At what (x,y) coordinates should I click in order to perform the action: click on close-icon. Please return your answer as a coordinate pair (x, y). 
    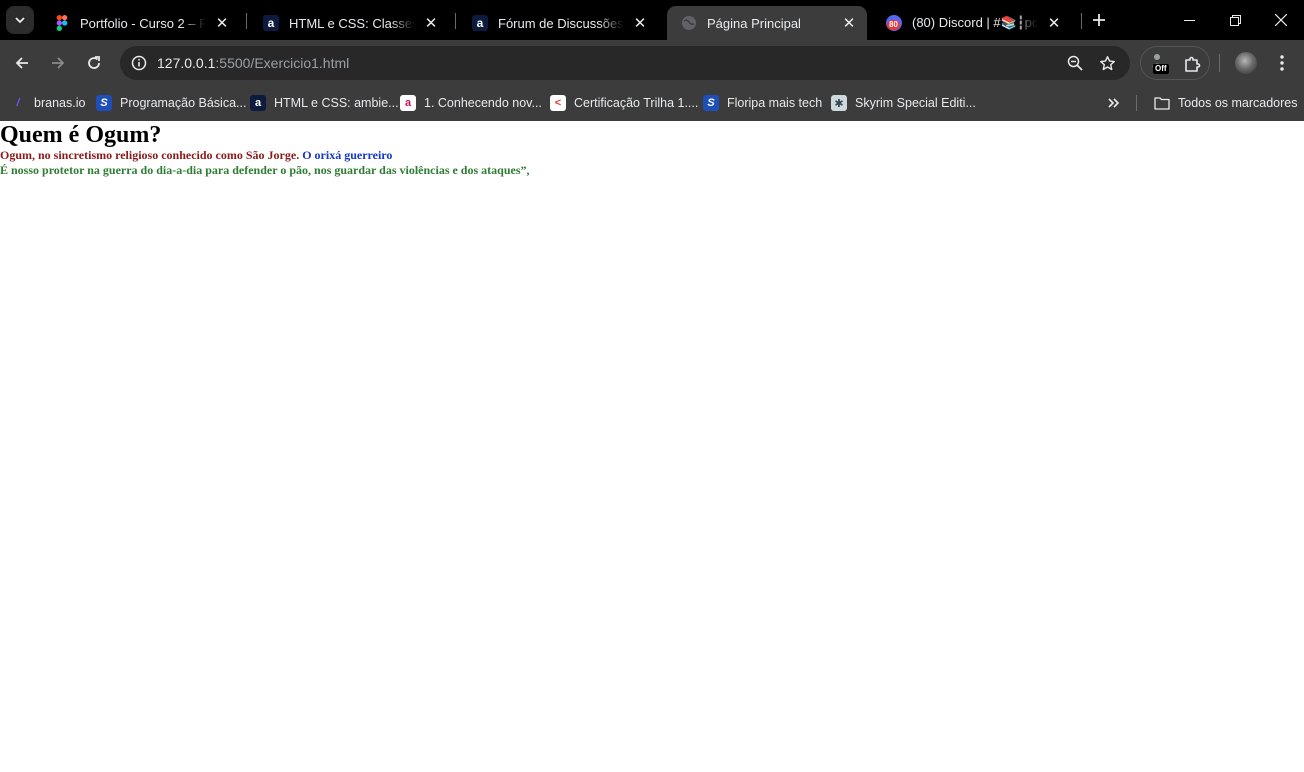
    Looking at the image, I should click on (1281, 20).